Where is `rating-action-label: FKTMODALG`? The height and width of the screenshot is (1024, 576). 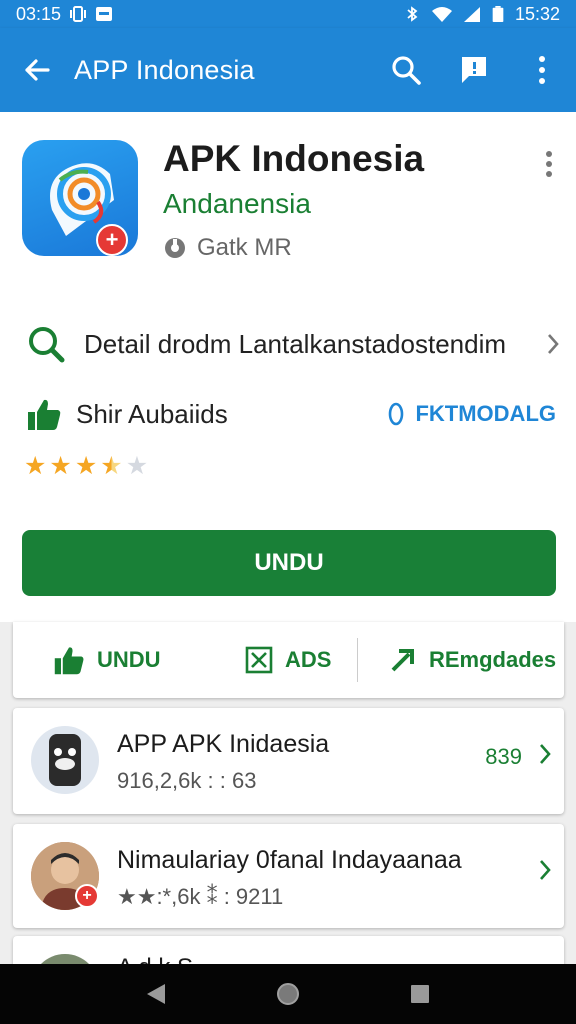
rating-action-label: FKTMODALG is located at coordinates (485, 413).